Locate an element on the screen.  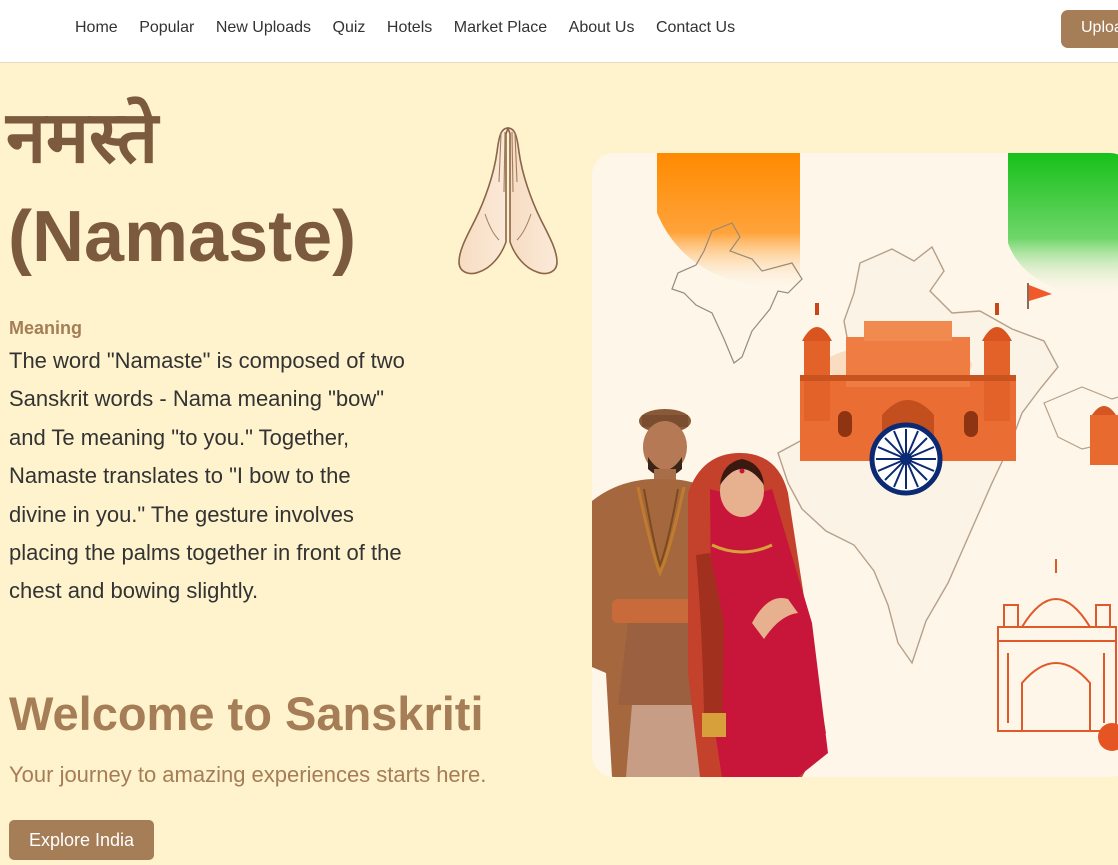
nav-link-hotels: Hotels is located at coordinates (409, 28).